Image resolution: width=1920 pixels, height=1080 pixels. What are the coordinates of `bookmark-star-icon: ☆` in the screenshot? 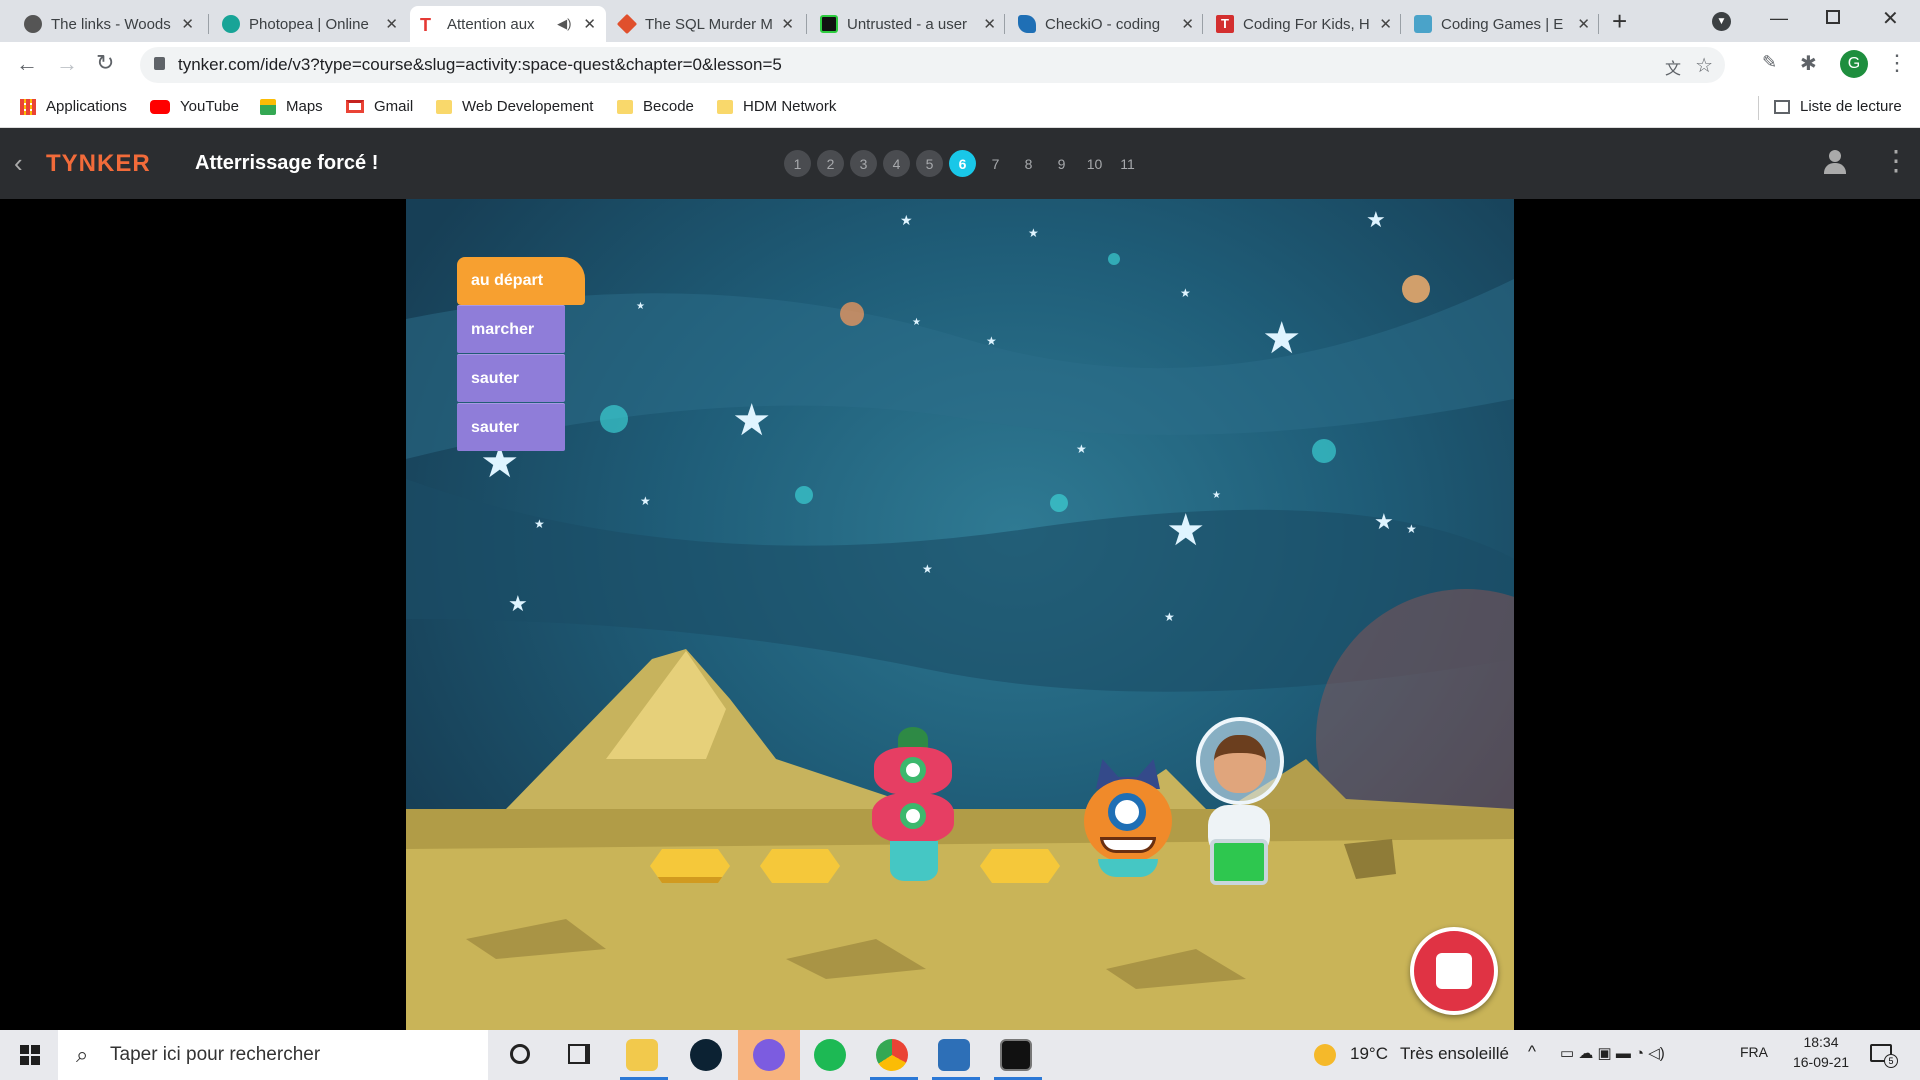 It's located at (1704, 65).